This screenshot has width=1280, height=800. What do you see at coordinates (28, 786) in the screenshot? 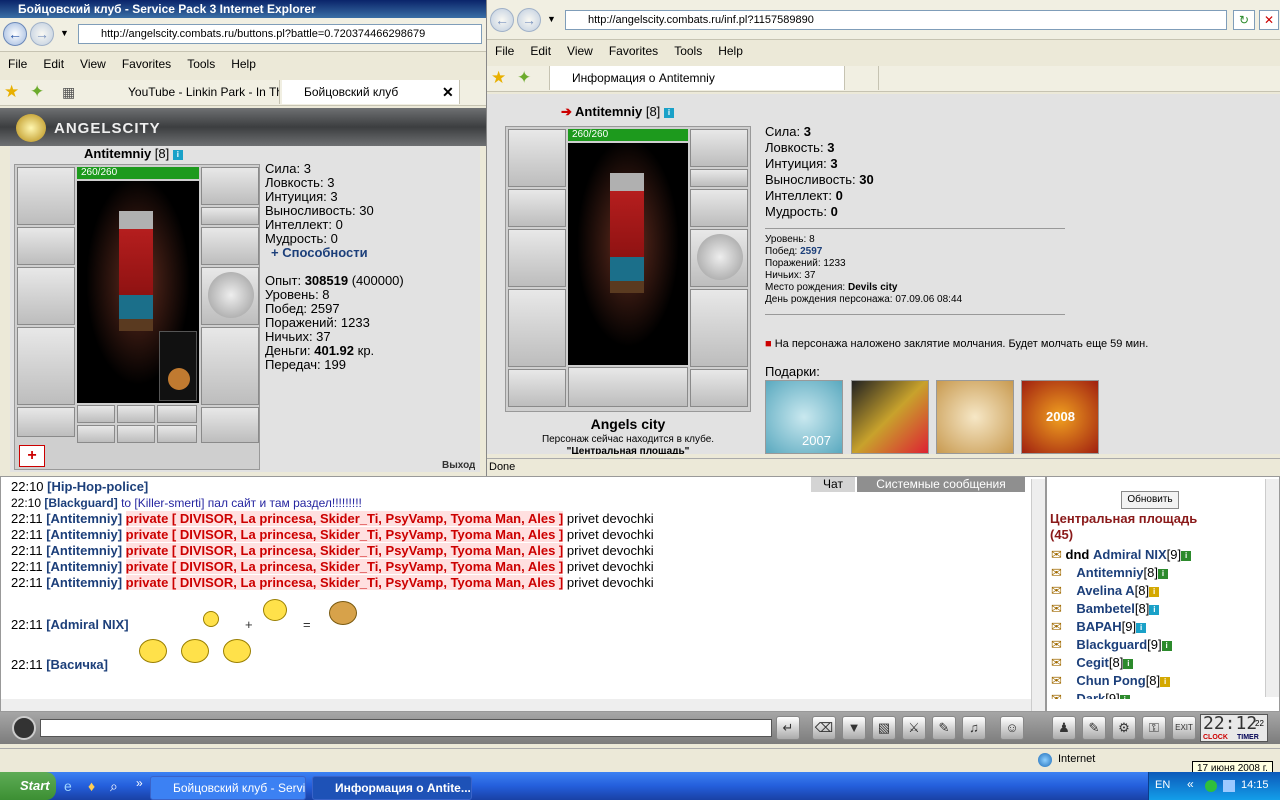
I see `start-button: Start` at bounding box center [28, 786].